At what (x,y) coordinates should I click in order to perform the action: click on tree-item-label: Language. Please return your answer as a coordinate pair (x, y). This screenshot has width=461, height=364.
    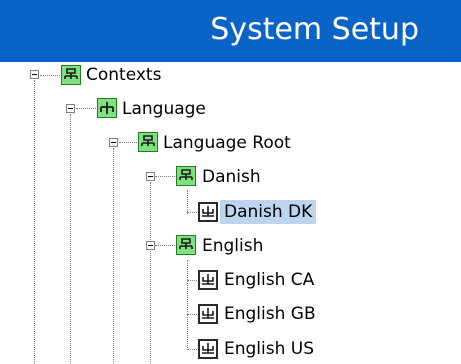
    Looking at the image, I should click on (164, 109).